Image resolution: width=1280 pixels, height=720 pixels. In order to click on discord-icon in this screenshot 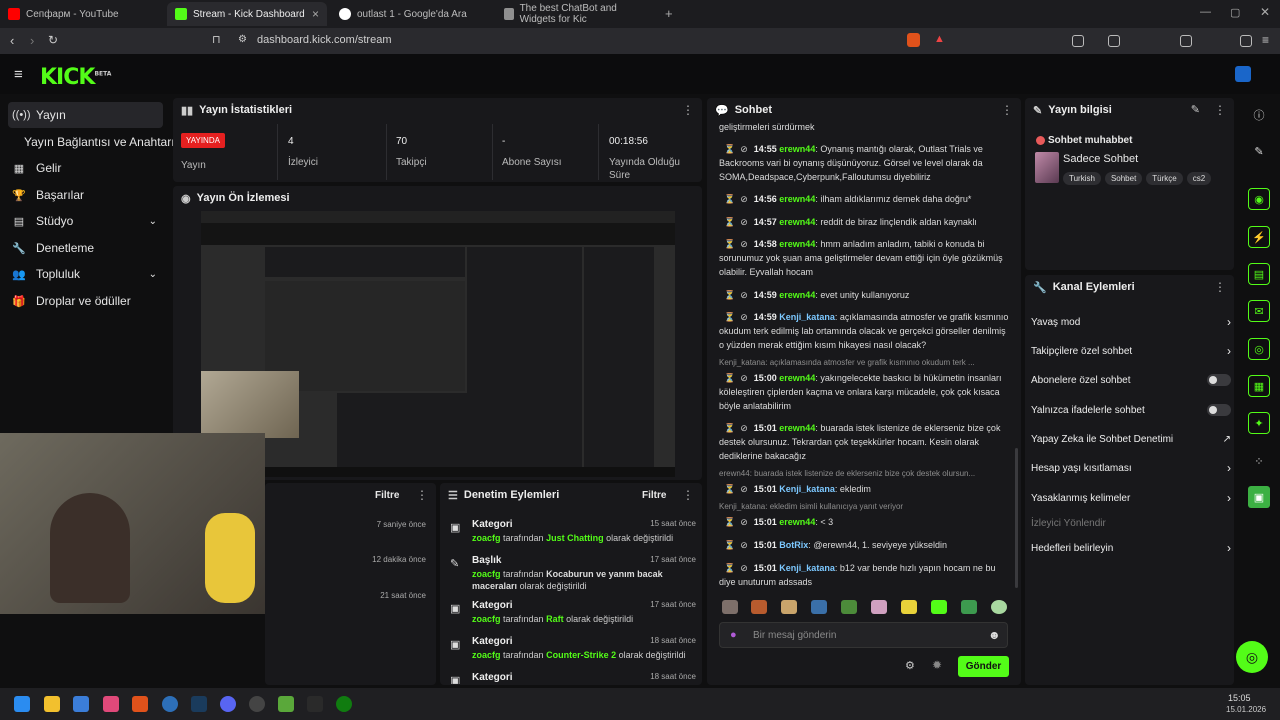, I will do `click(228, 704)`.